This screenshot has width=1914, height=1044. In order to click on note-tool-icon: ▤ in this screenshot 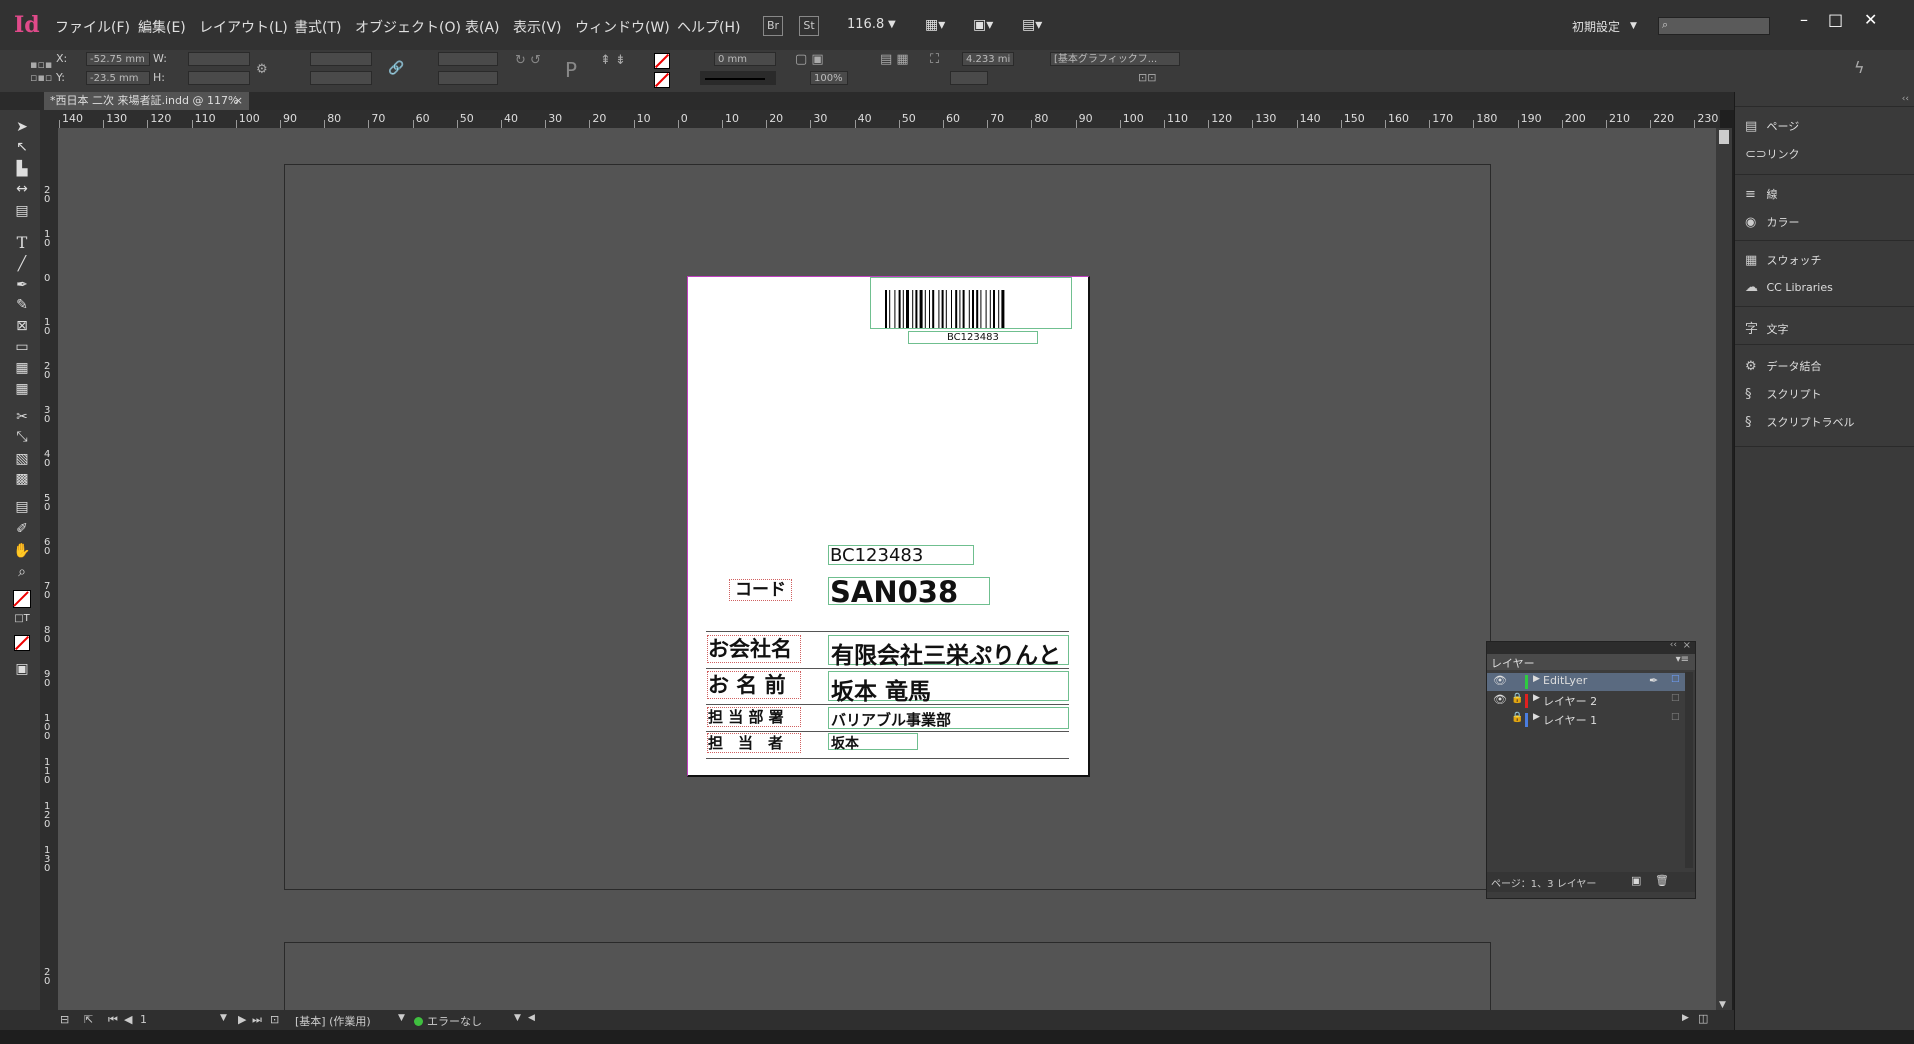, I will do `click(22, 507)`.